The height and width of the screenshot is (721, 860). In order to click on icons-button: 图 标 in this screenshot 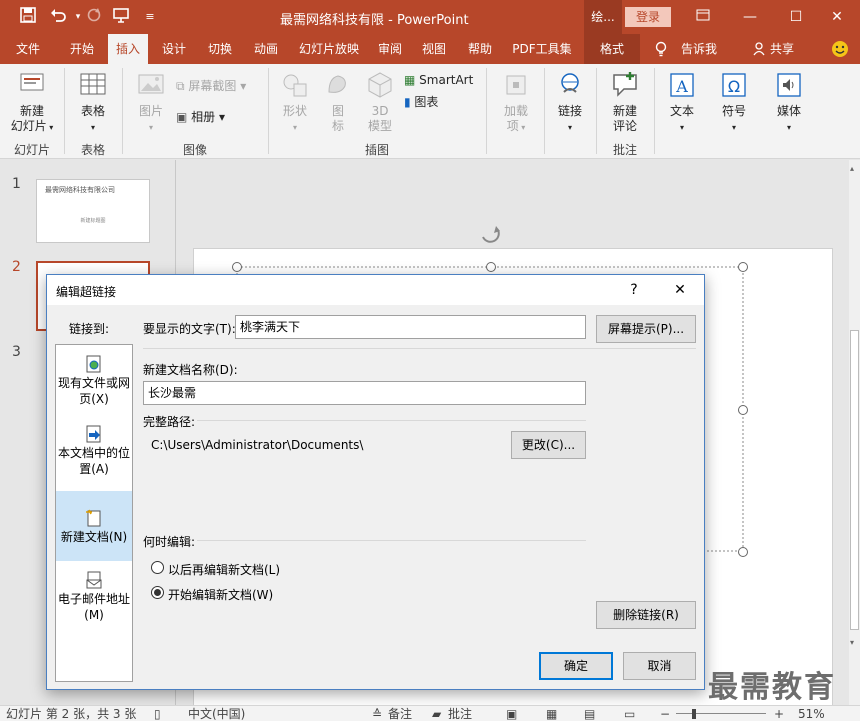, I will do `click(338, 102)`.